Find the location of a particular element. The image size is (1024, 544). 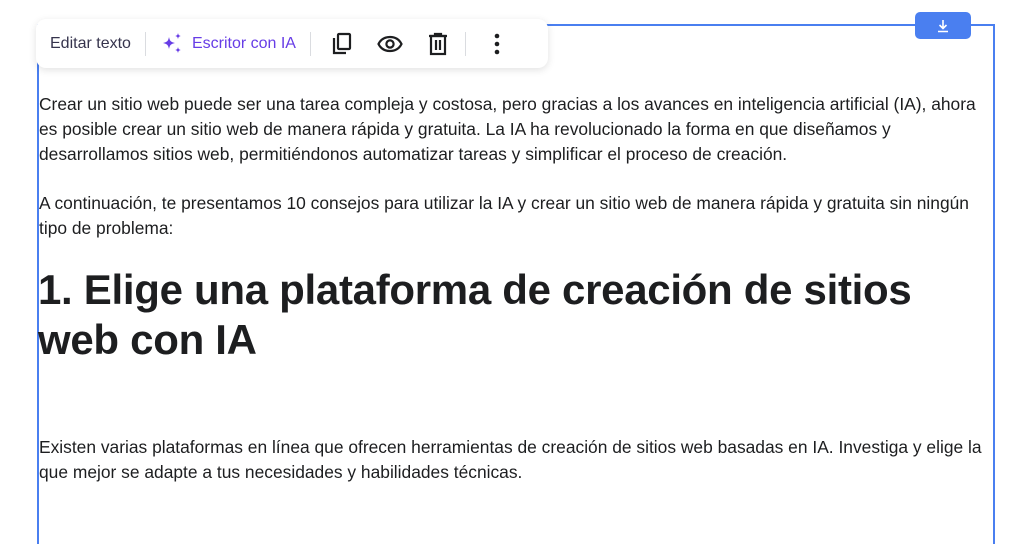

edit-text-button: Editar texto is located at coordinates (90, 44).